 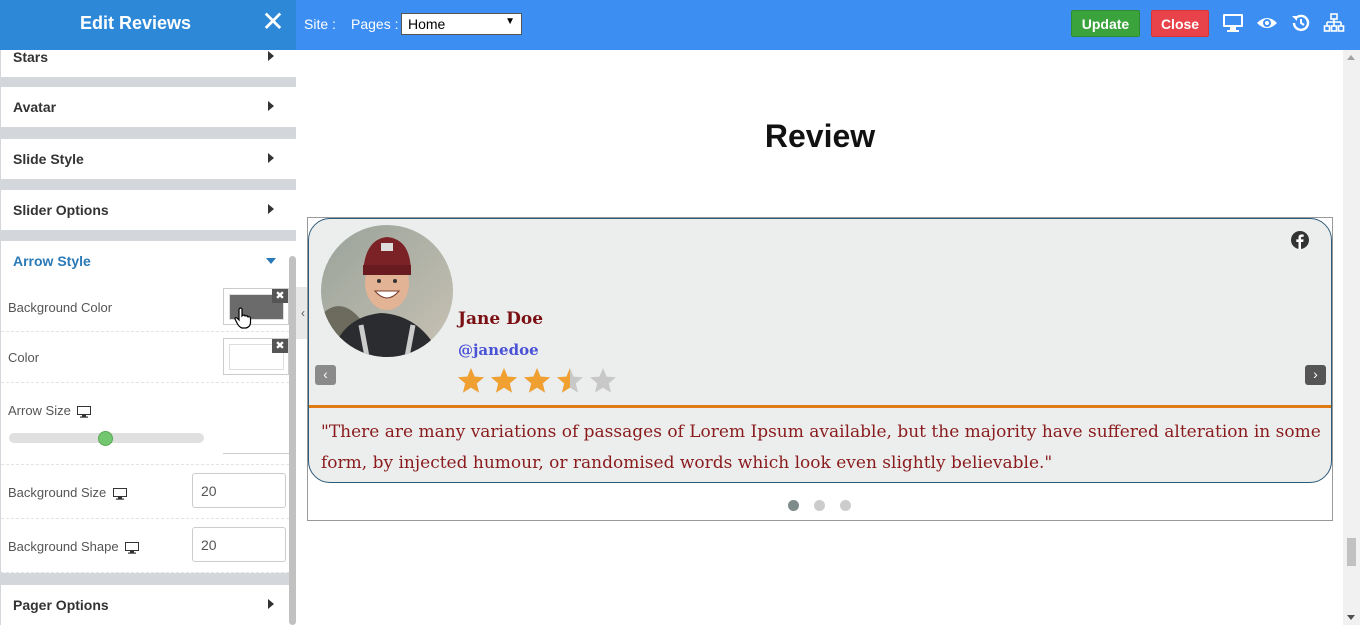 I want to click on arrow-size-row: Arrow Size, so click(x=145, y=424).